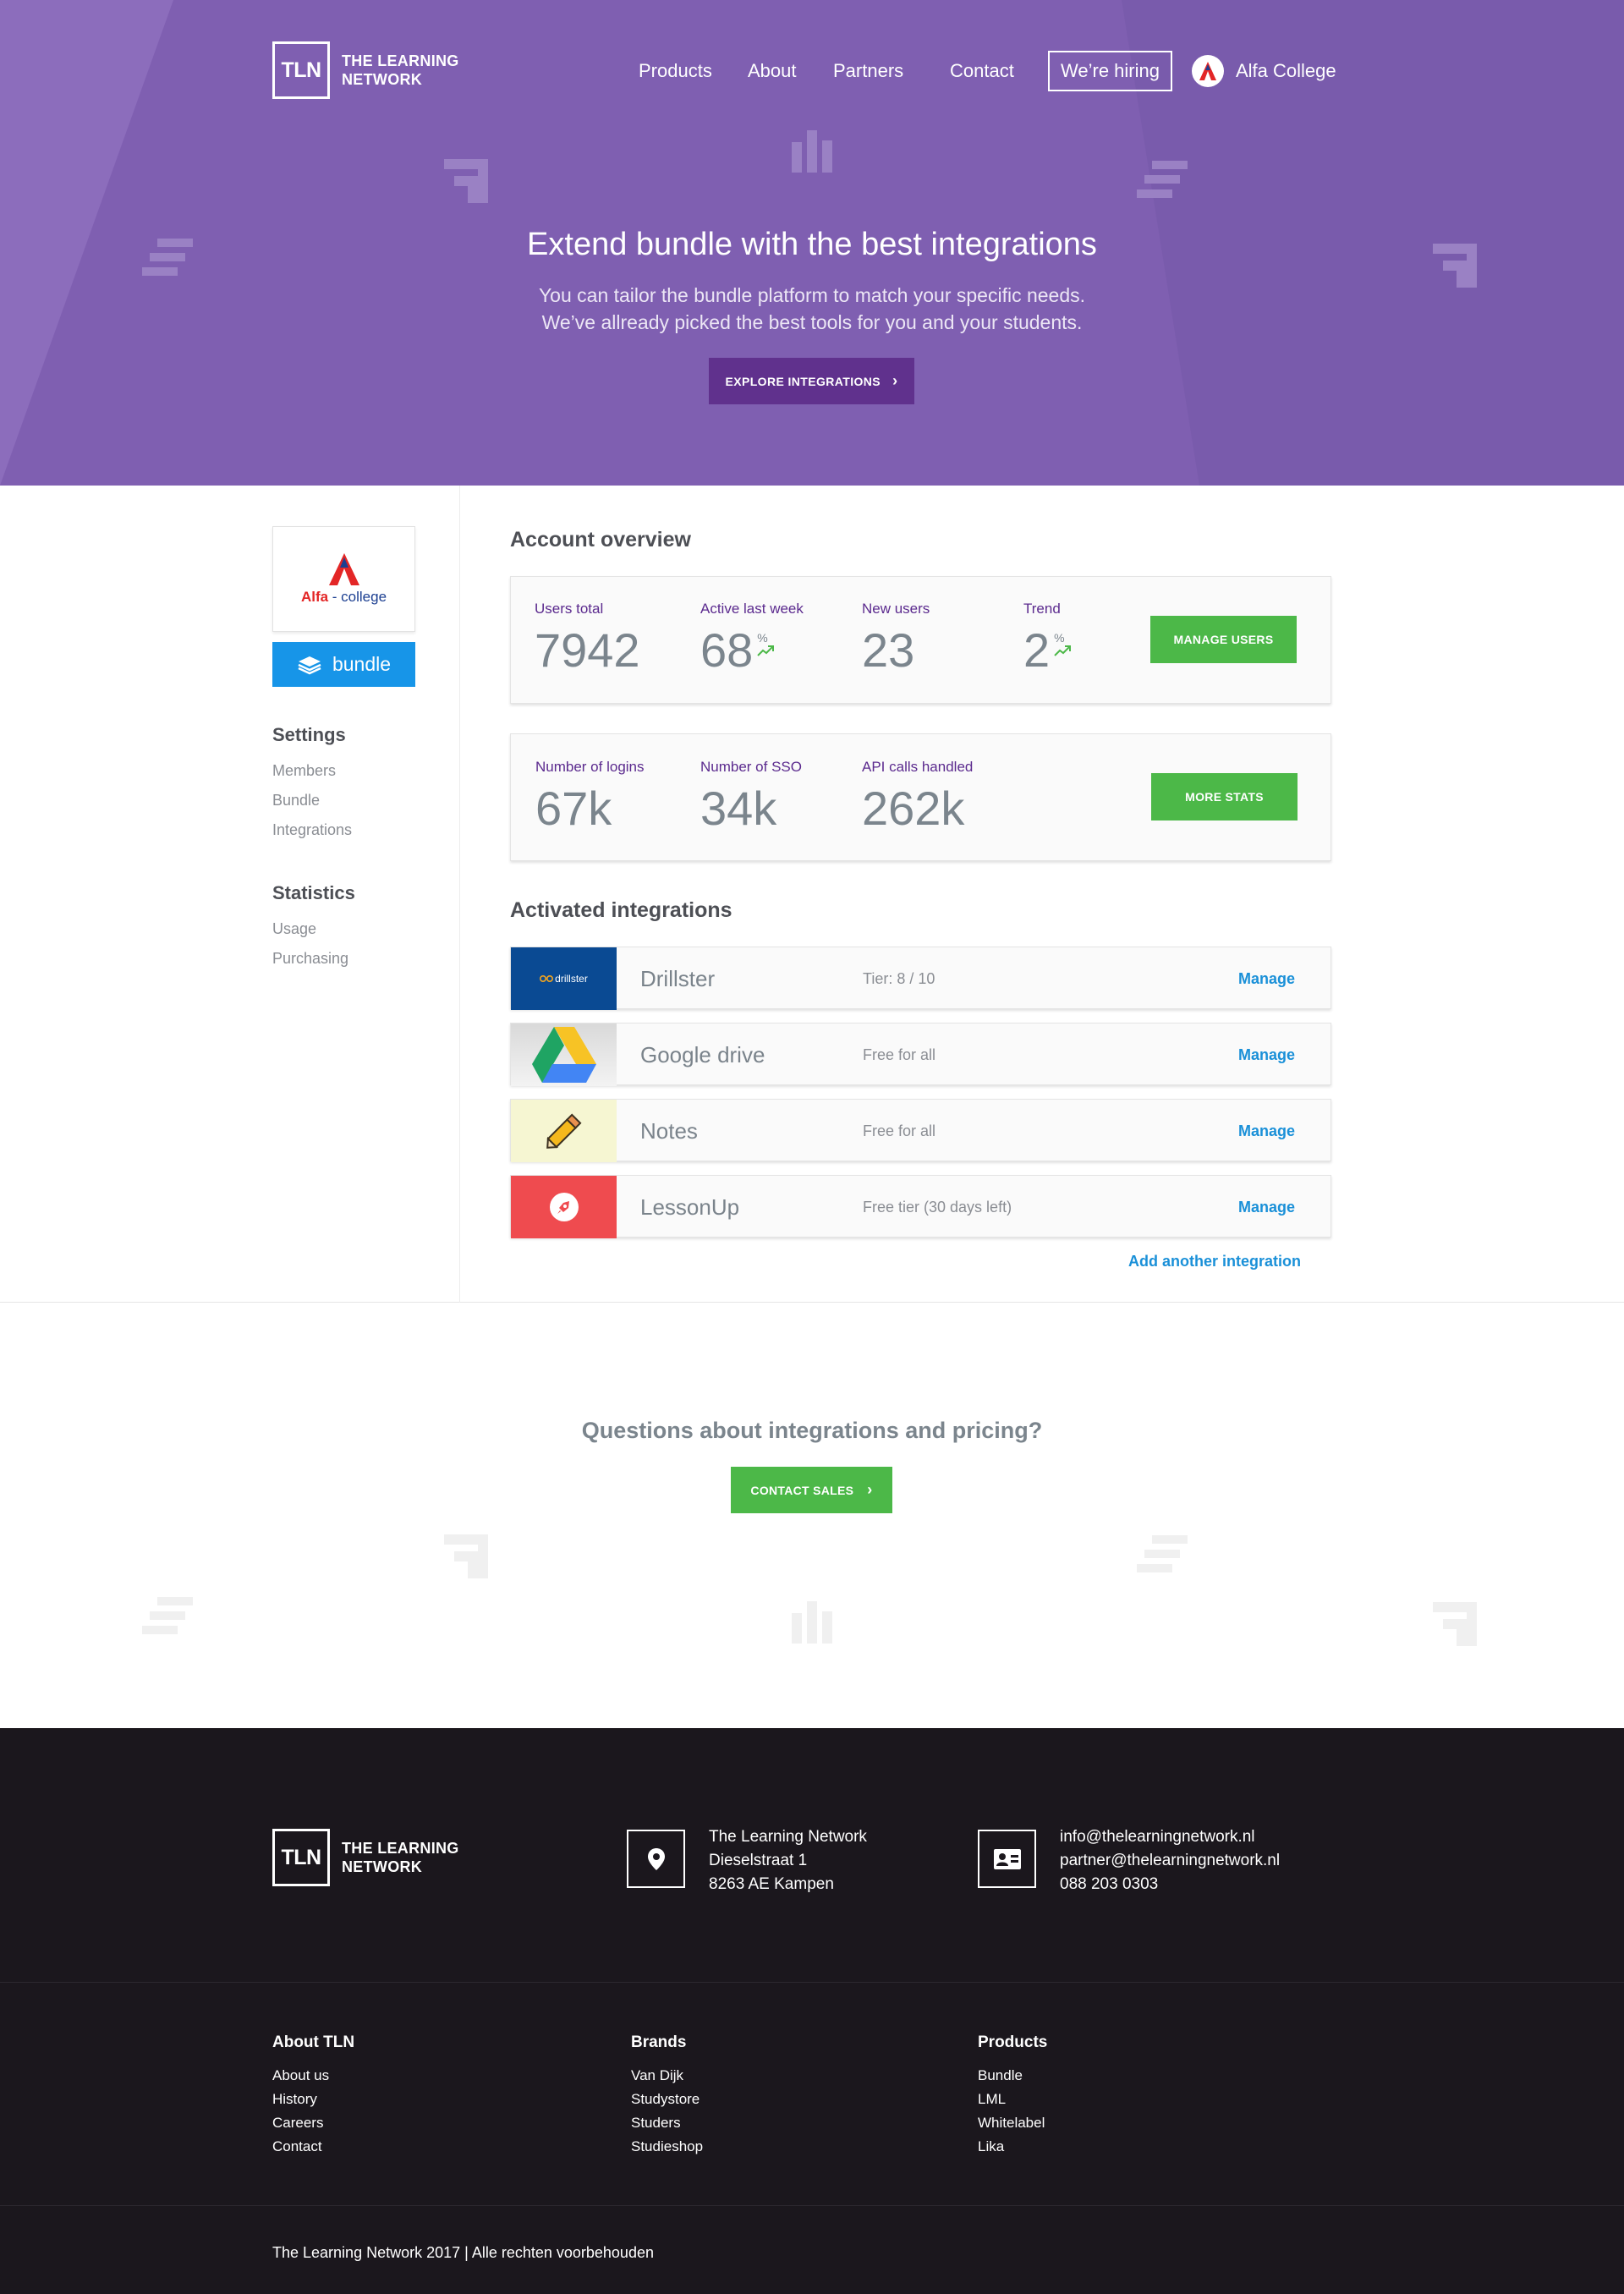  What do you see at coordinates (1012, 2123) in the screenshot?
I see `footer-link-whitelabel: Whitelabel` at bounding box center [1012, 2123].